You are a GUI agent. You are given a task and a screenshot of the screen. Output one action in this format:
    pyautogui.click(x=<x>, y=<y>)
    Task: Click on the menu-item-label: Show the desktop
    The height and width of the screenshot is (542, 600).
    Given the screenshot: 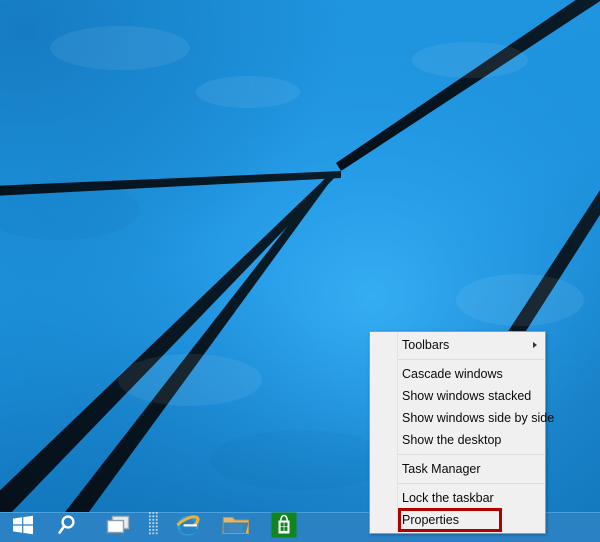 What is the action you would take?
    pyautogui.click(x=452, y=440)
    